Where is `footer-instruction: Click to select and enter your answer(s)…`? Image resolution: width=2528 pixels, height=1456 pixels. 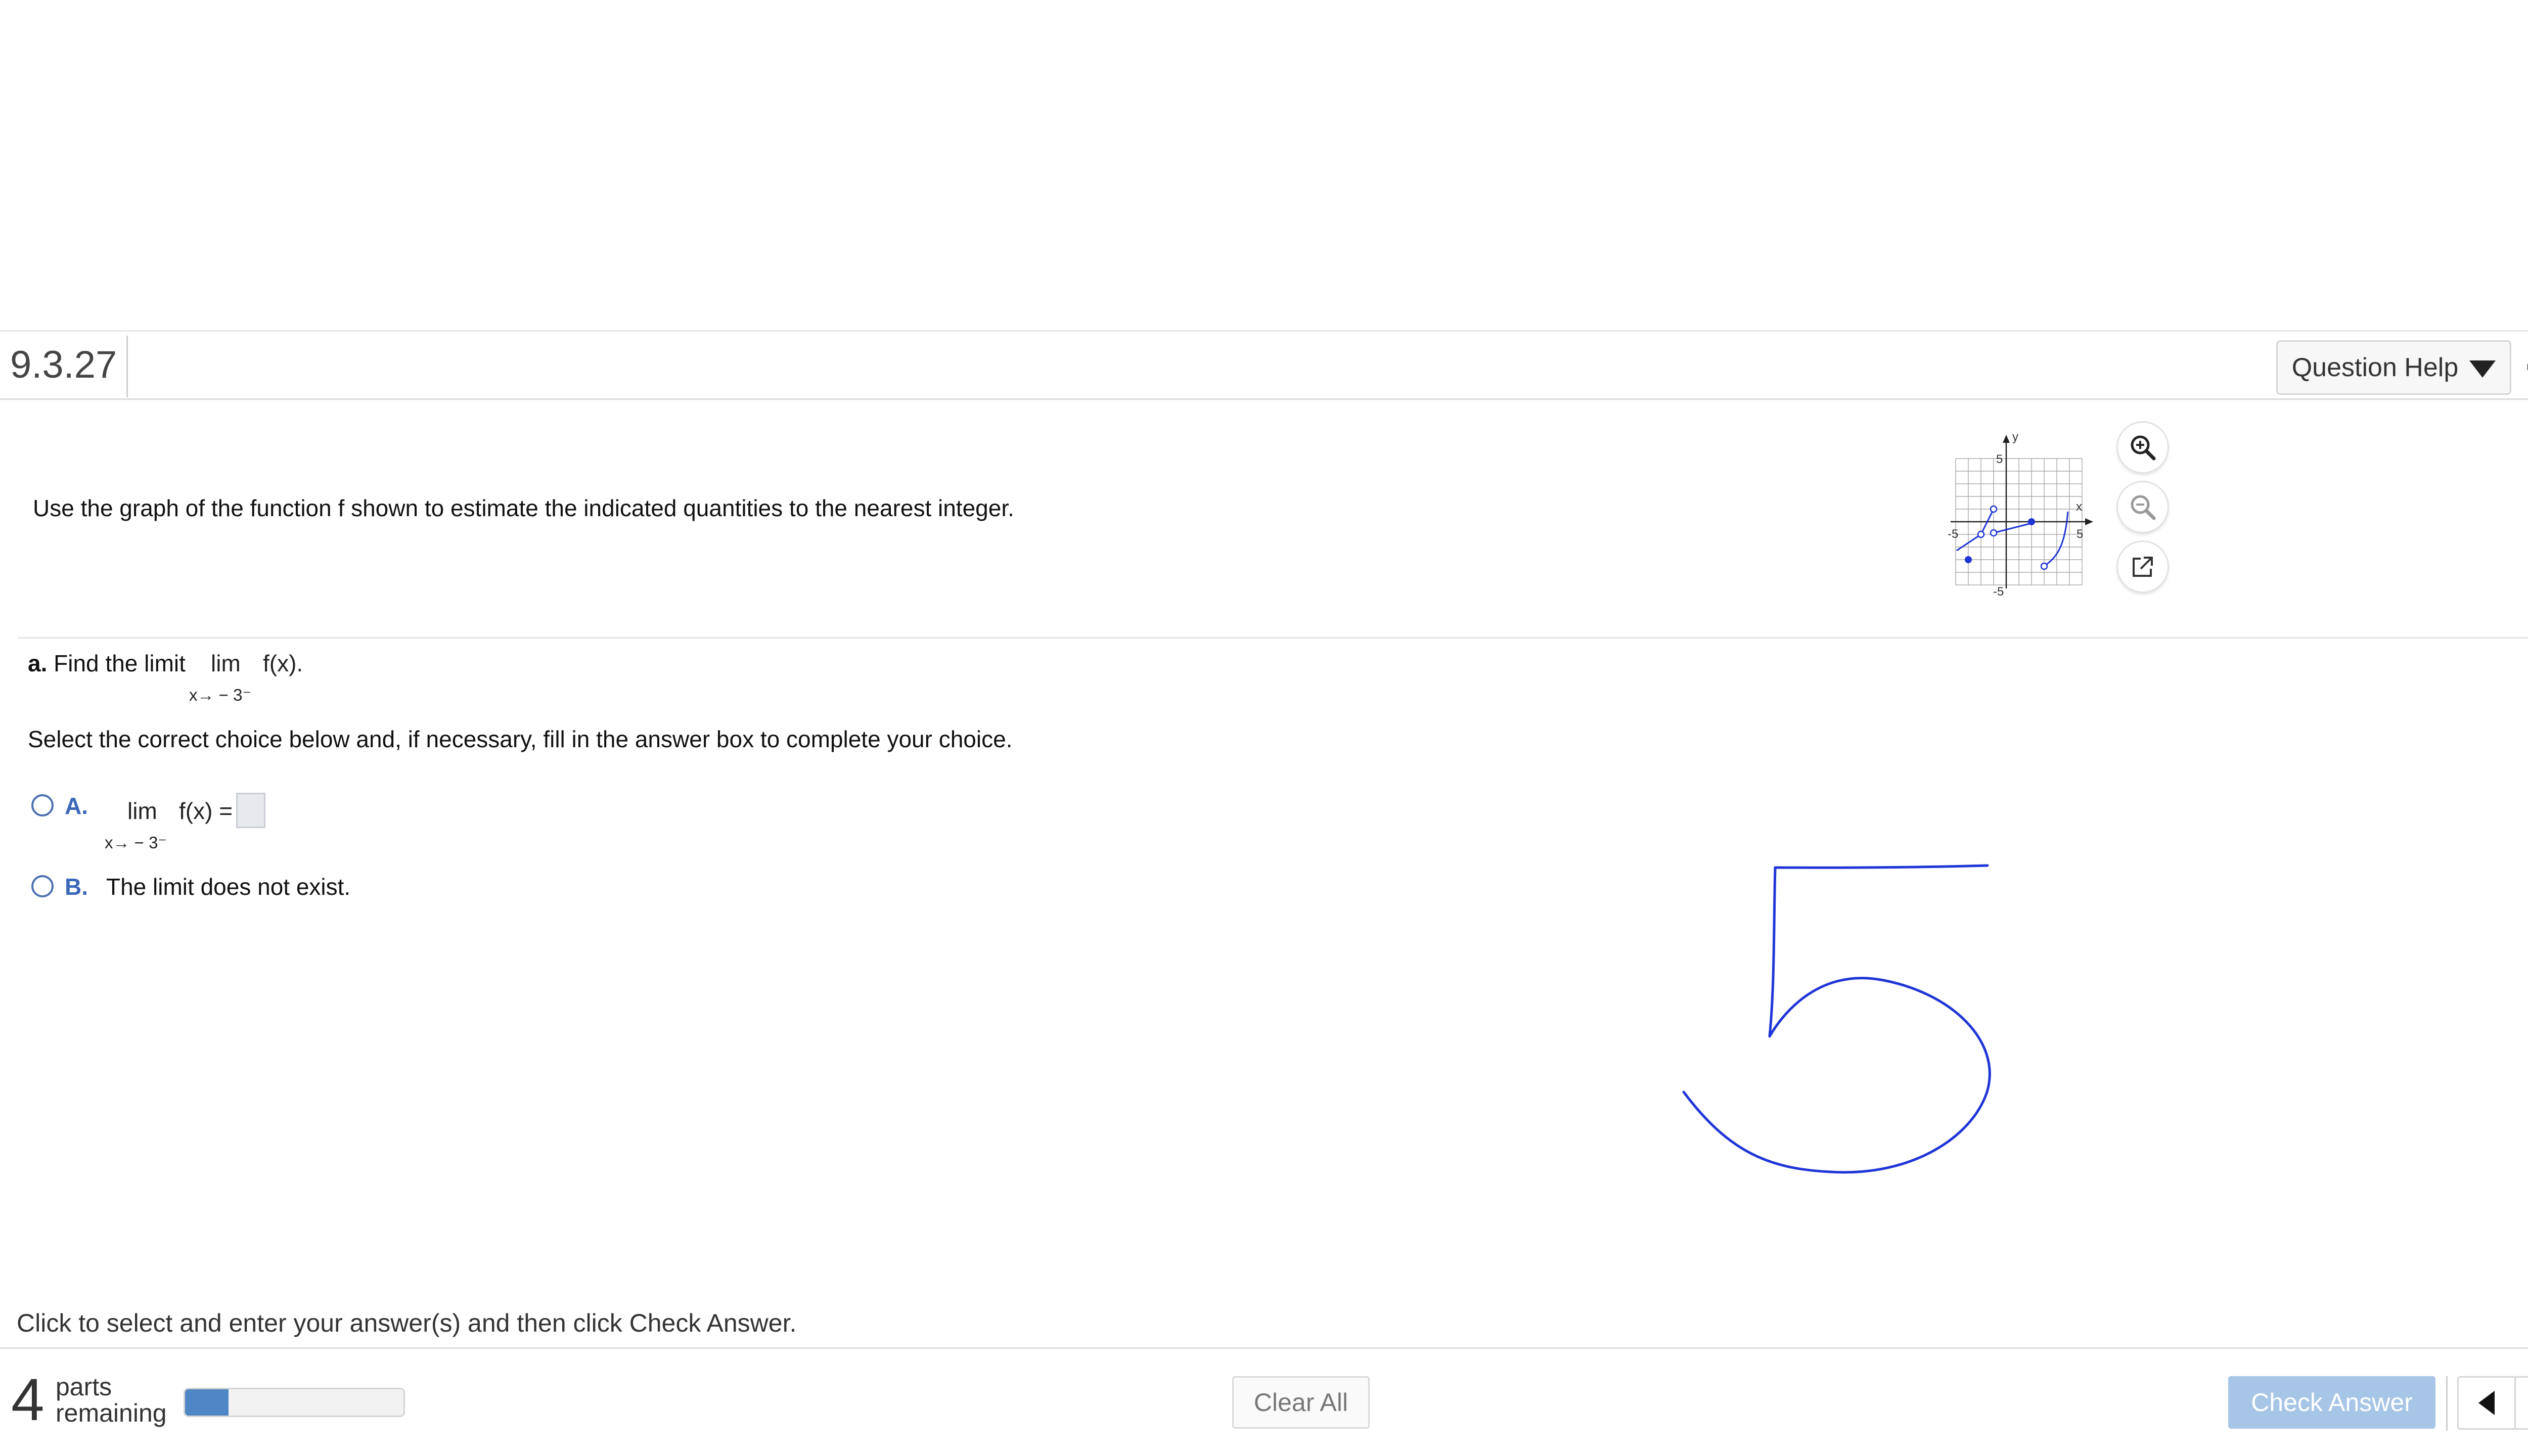 footer-instruction: Click to select and enter your answer(s)… is located at coordinates (407, 1323).